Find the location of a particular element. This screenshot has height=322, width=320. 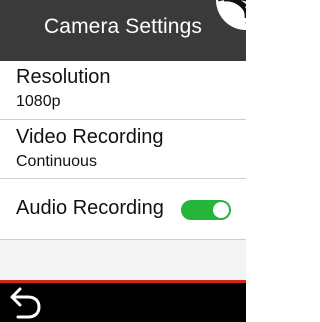

back-arrow-icon is located at coordinates (25, 303).